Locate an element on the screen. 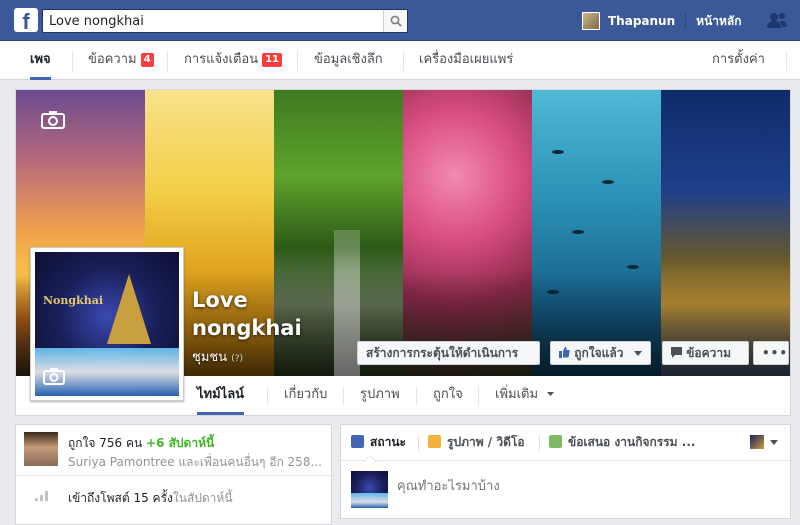  reach-bars-icon is located at coordinates (41, 496).